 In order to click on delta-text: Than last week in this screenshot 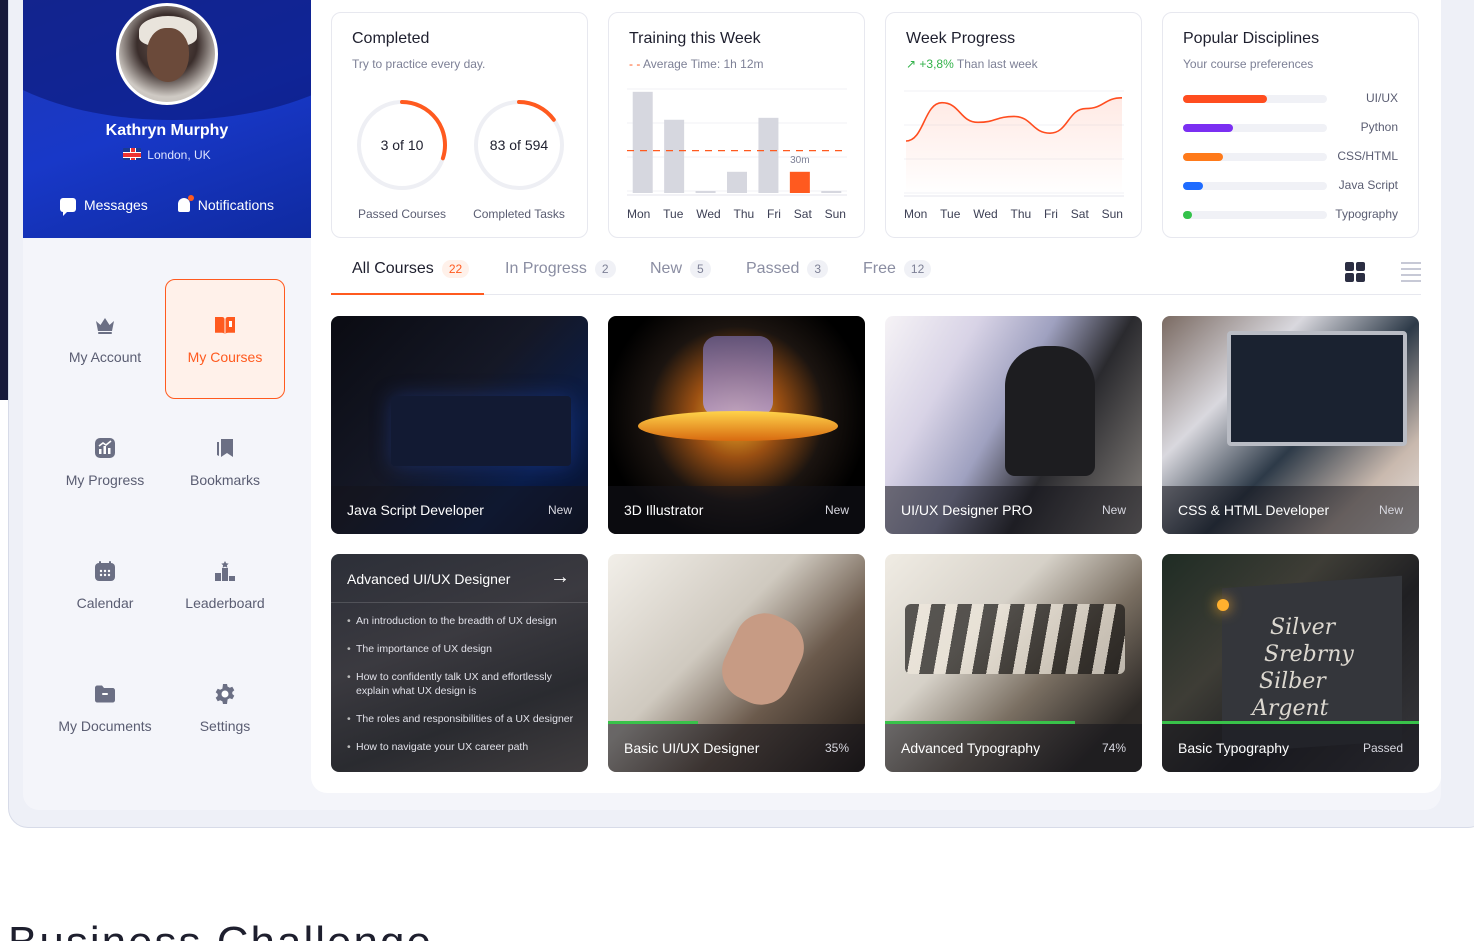, I will do `click(997, 64)`.